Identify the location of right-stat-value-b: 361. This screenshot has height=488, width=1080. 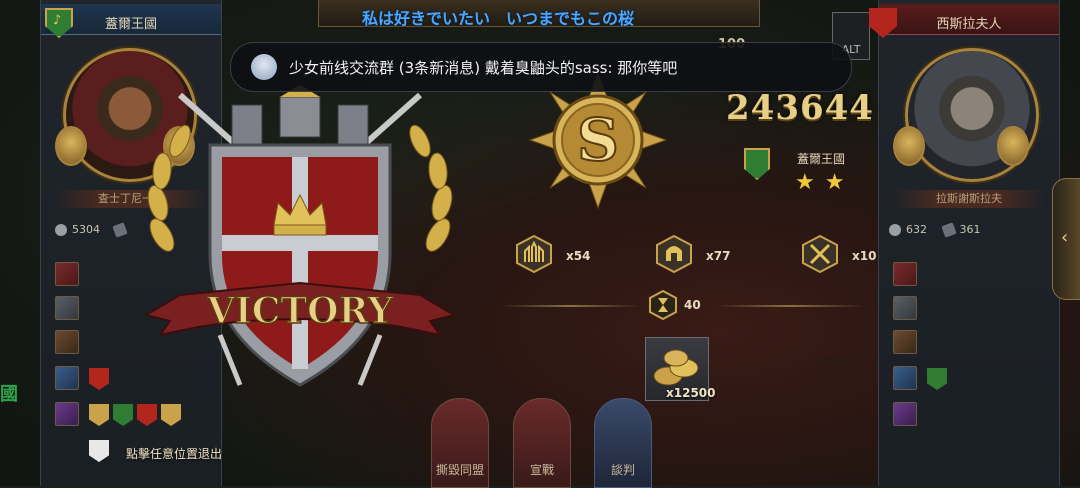
(970, 229).